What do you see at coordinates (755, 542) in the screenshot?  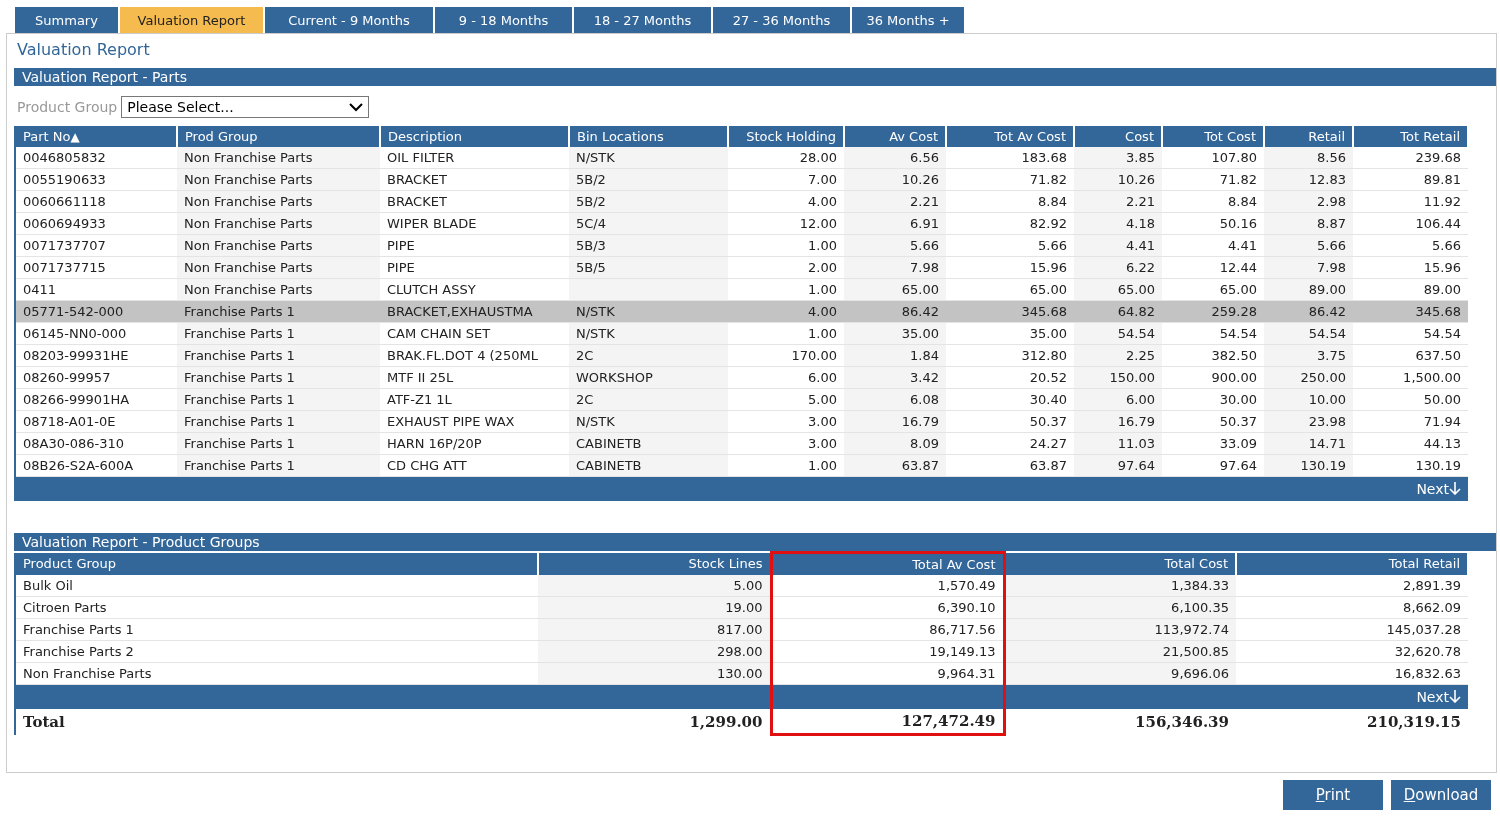 I see `section-header: Valuation Report - Product Groups` at bounding box center [755, 542].